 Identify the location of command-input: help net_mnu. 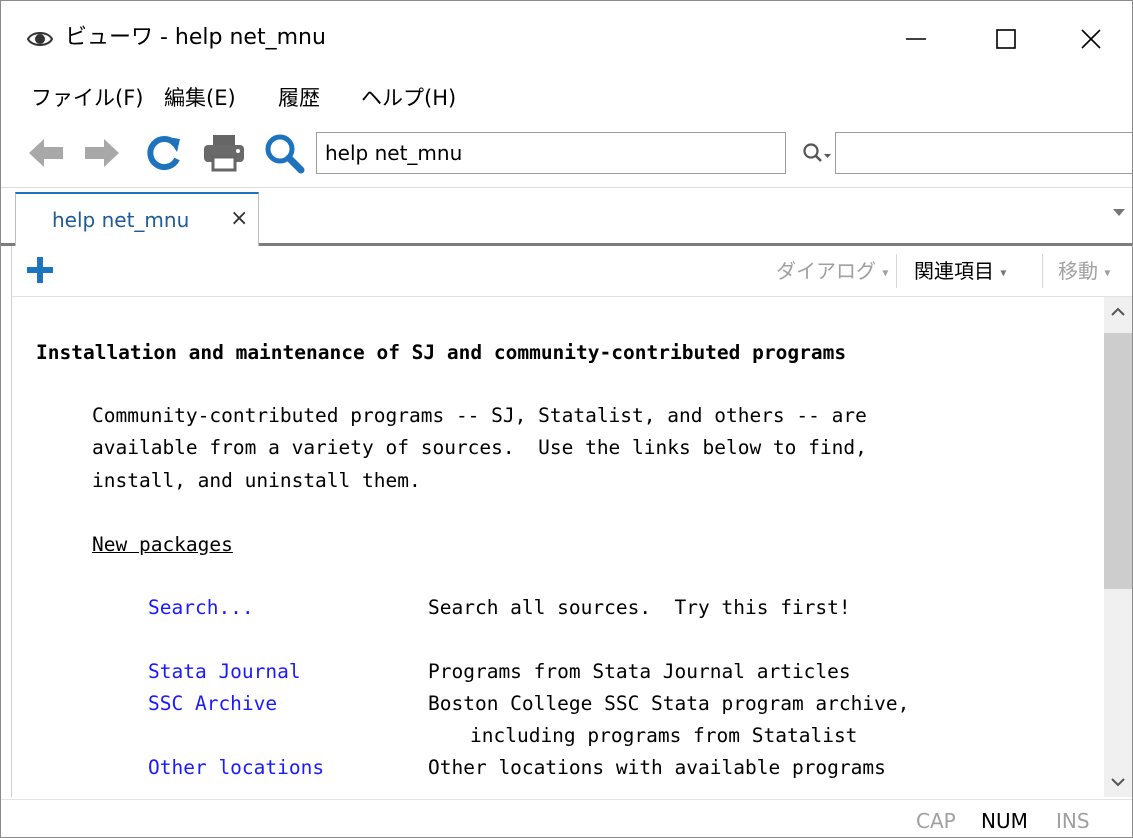
(551, 153).